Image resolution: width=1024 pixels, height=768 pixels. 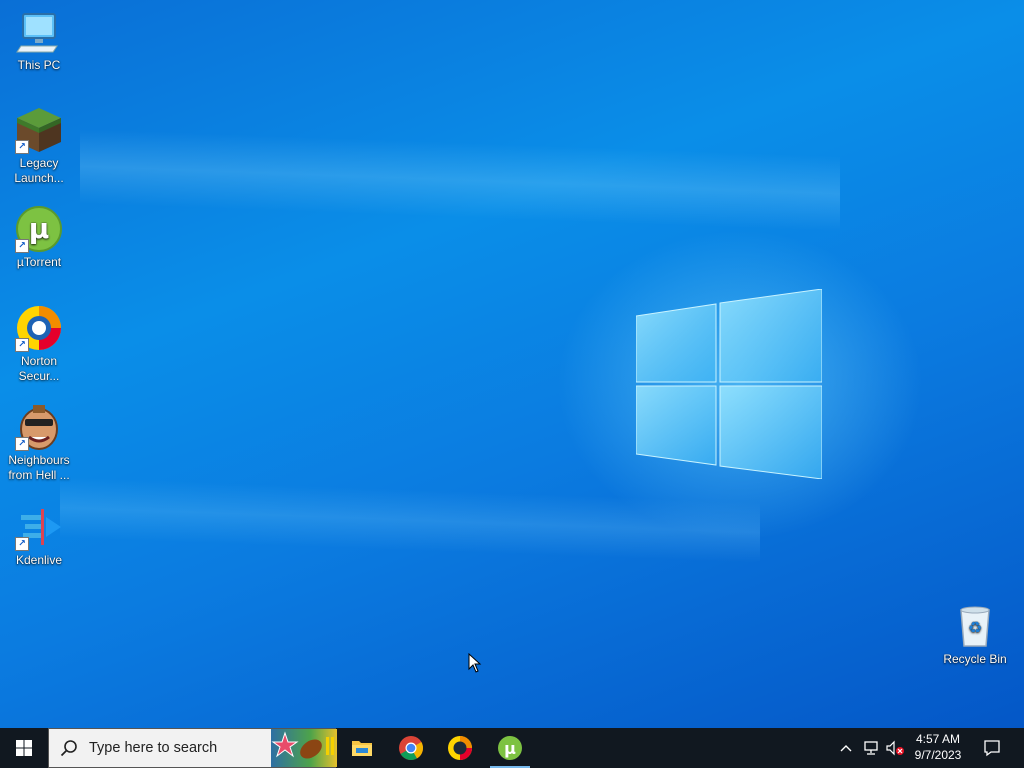 What do you see at coordinates (938, 739) in the screenshot?
I see `clock-time: 4:57 AM` at bounding box center [938, 739].